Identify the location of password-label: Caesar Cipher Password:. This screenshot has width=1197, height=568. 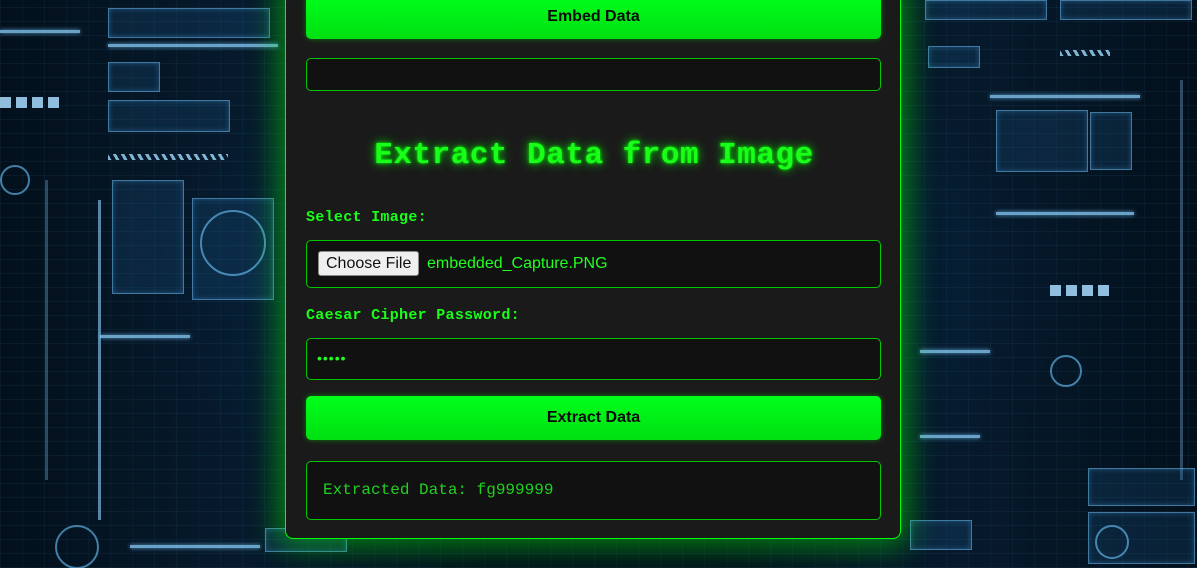
(413, 315).